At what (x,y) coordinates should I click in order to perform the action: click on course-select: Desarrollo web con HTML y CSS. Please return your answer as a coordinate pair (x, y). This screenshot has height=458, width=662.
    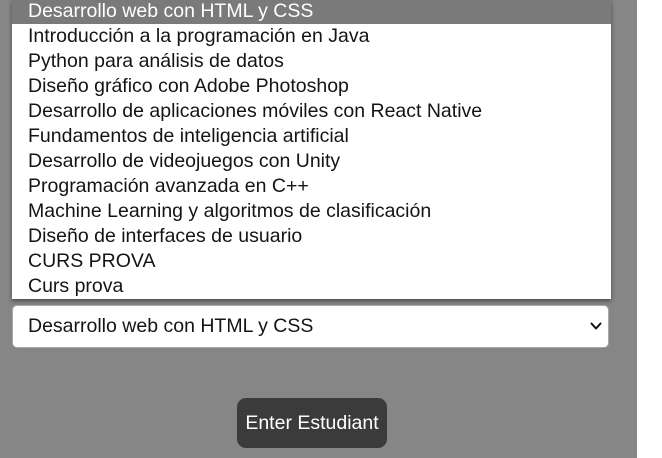
    Looking at the image, I should click on (310, 326).